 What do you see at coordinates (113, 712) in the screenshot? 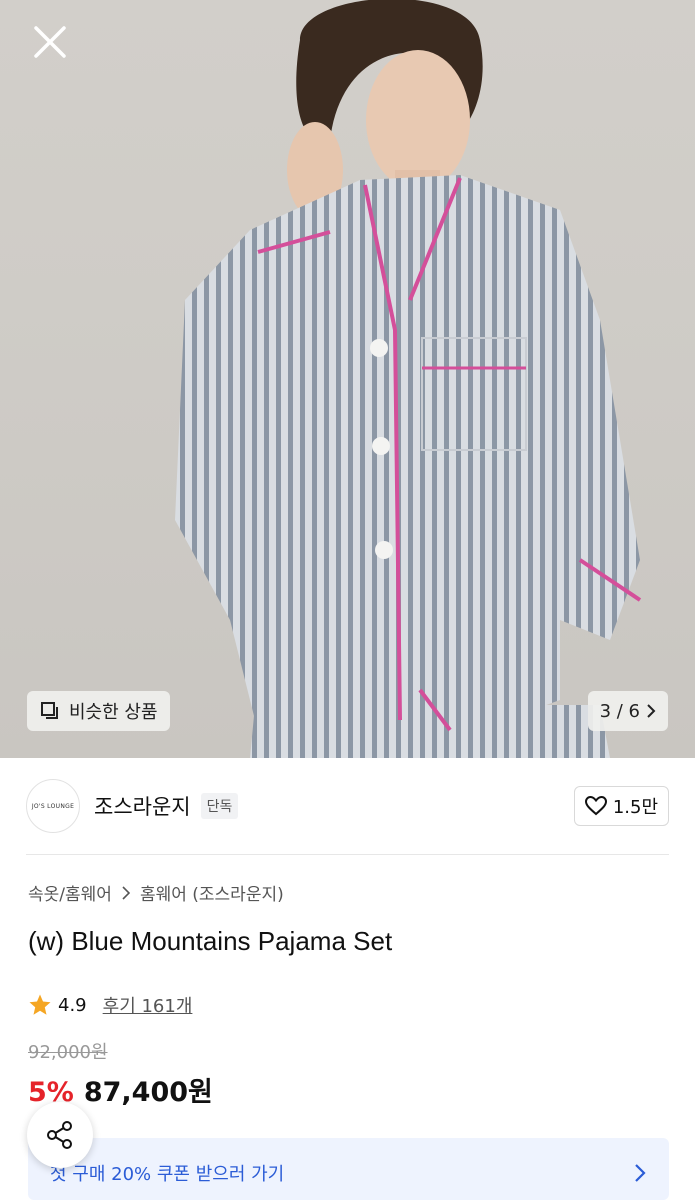
I see `similar-products-label: 비슷한 상품` at bounding box center [113, 712].